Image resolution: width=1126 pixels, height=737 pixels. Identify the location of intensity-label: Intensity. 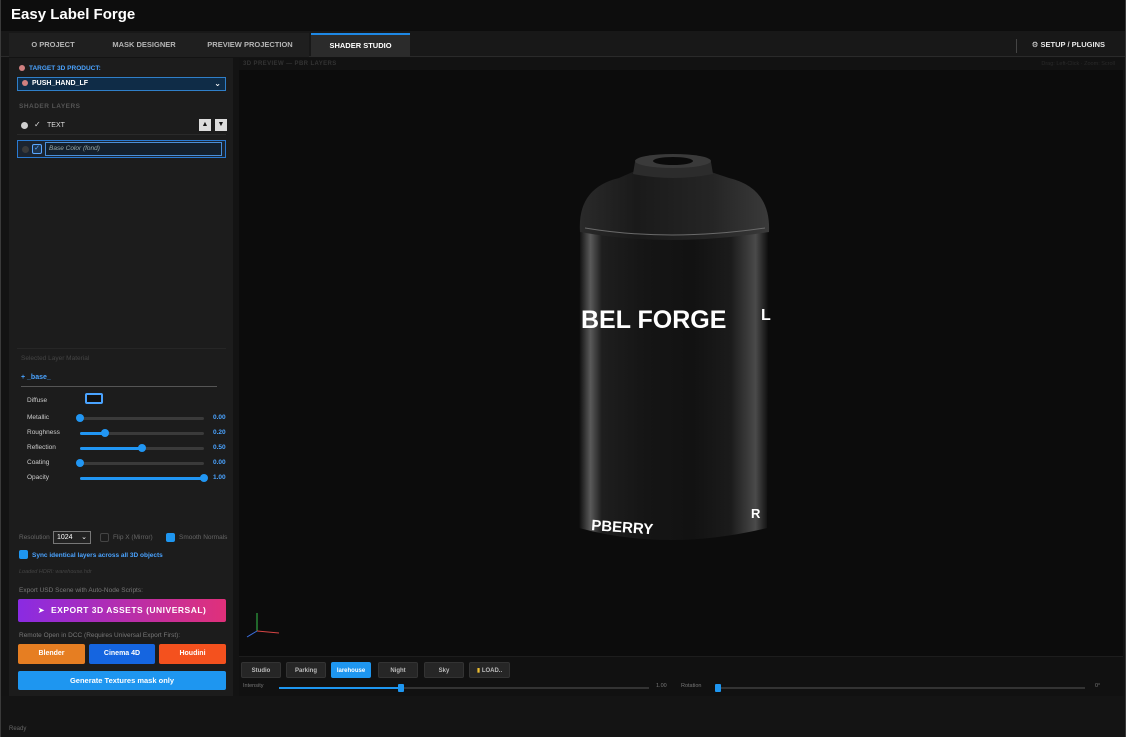
(253, 686).